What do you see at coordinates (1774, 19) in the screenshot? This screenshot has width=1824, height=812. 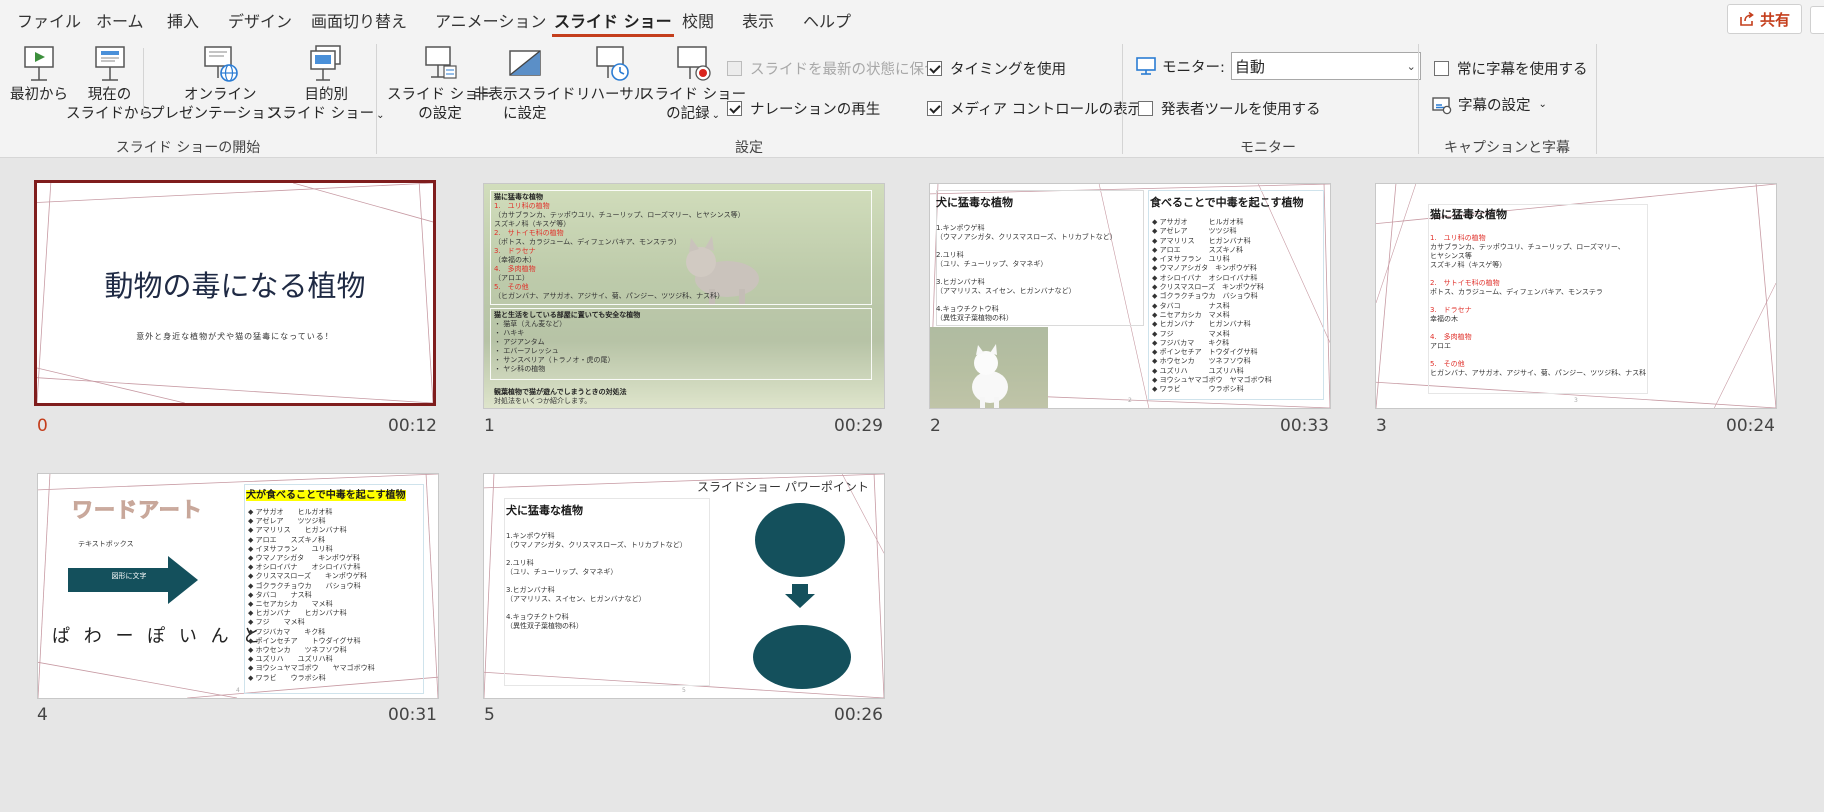 I see `share-label: 共有` at bounding box center [1774, 19].